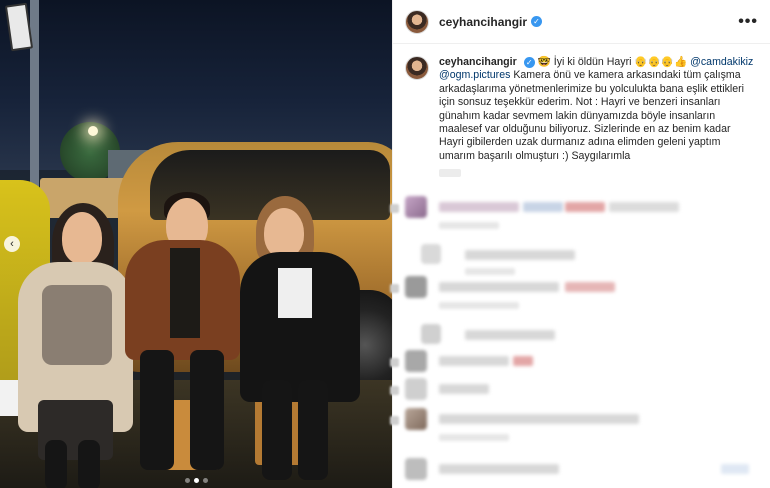 The image size is (770, 488). Describe the element at coordinates (748, 22) in the screenshot. I see `more-options-icon: •••` at that location.